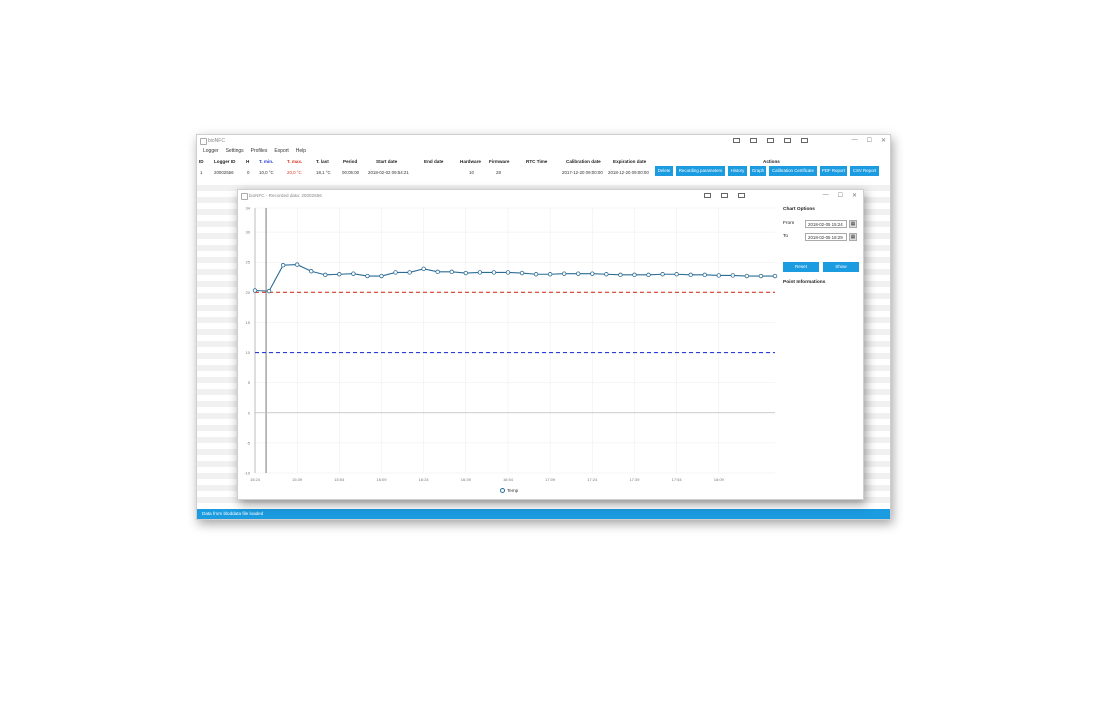  Describe the element at coordinates (826, 237) in the screenshot. I see `to-date-input: 2018-02-05 18:29` at that location.